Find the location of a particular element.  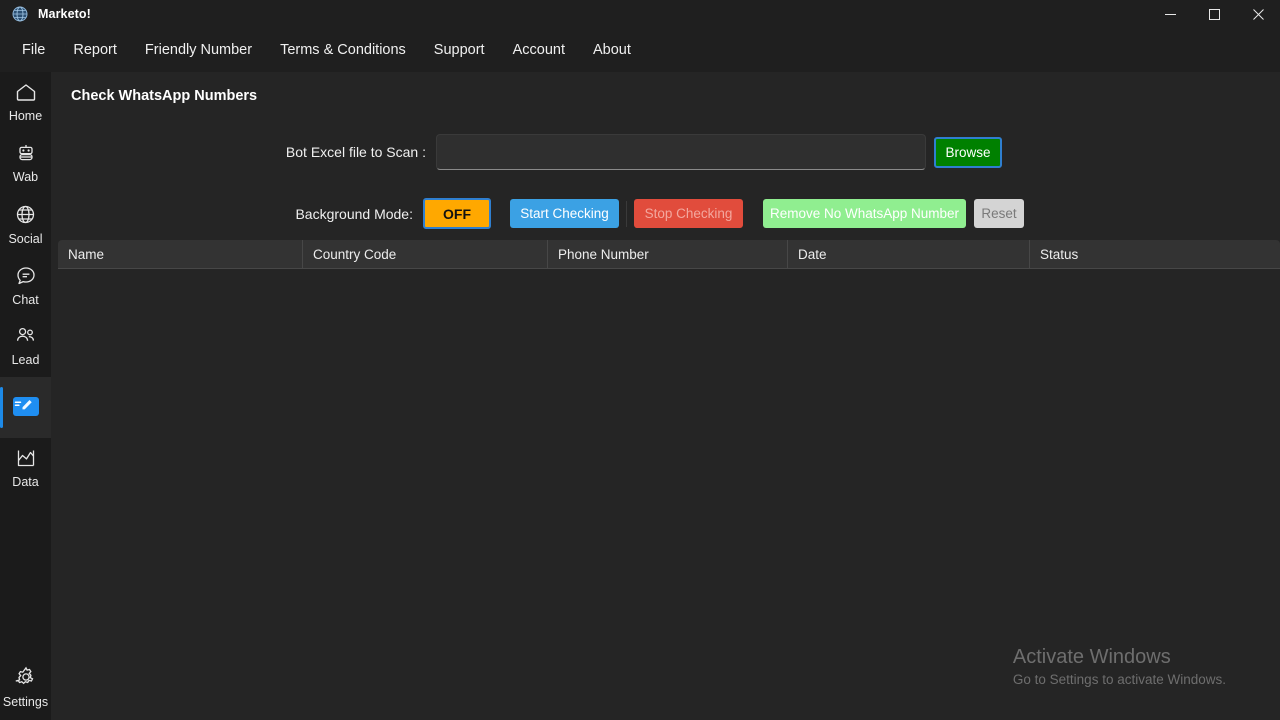

column-header-date: Date is located at coordinates (909, 254).